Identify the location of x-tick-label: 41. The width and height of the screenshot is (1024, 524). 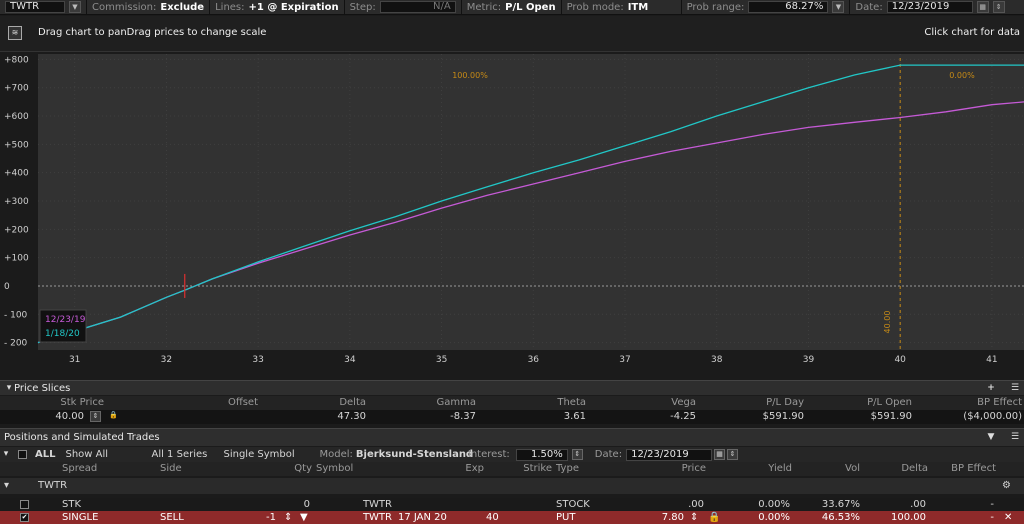
(991, 360).